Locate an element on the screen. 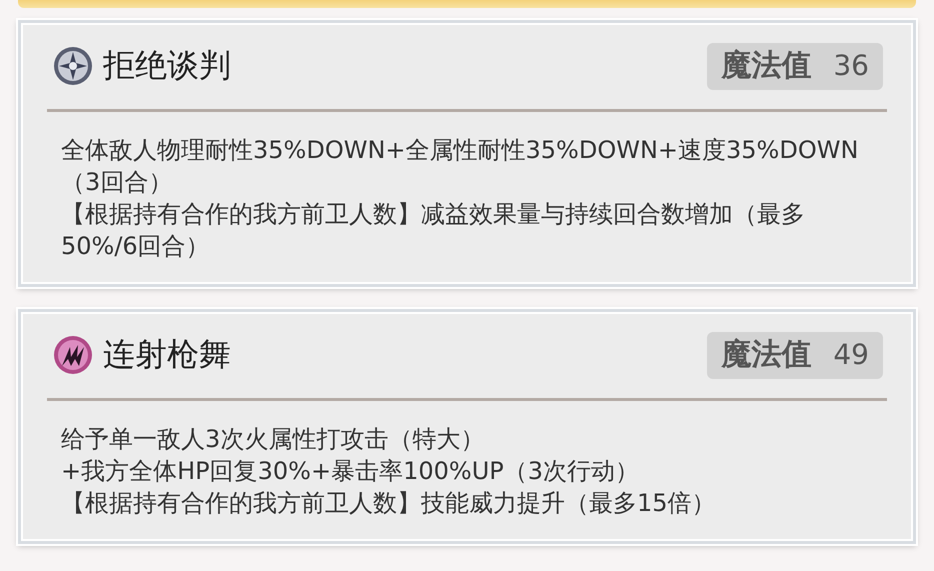  skill-name: 拒绝谈判 is located at coordinates (167, 65).